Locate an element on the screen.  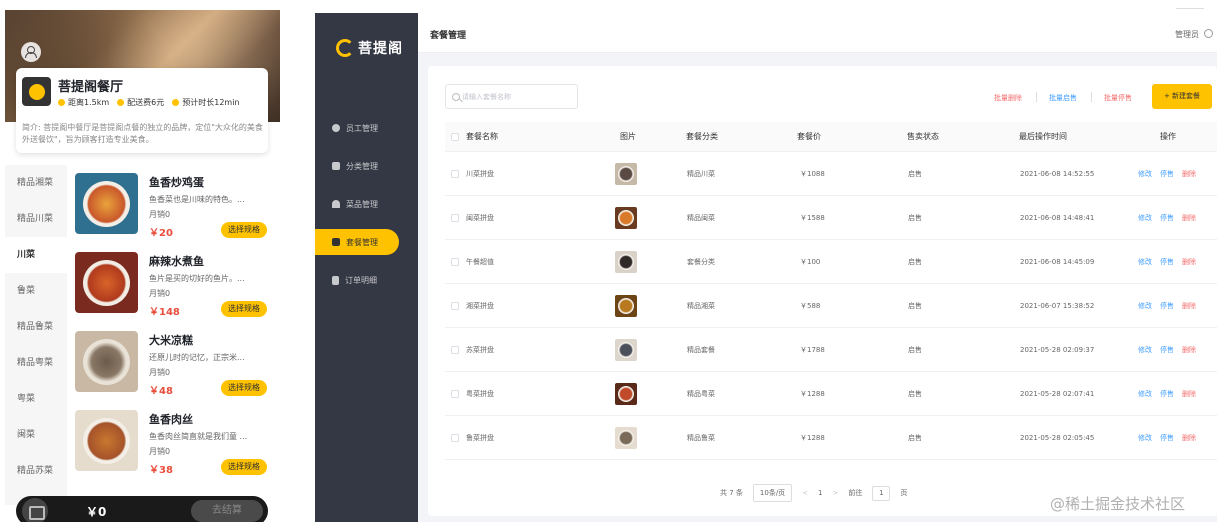
next-page-button: > is located at coordinates (836, 493).